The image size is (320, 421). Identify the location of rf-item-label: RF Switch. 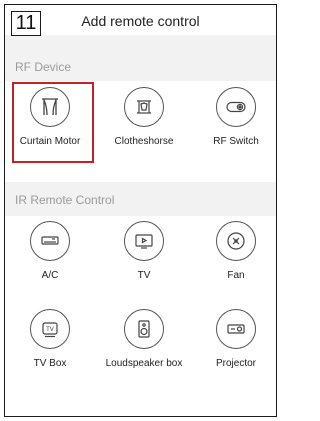
(236, 141).